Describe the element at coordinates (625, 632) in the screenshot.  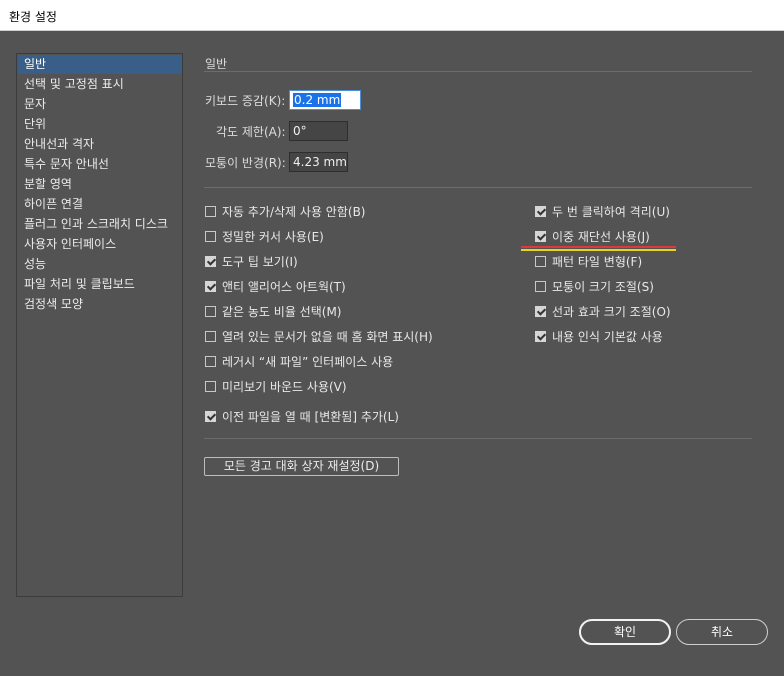
I see `ok-button: 확인` at that location.